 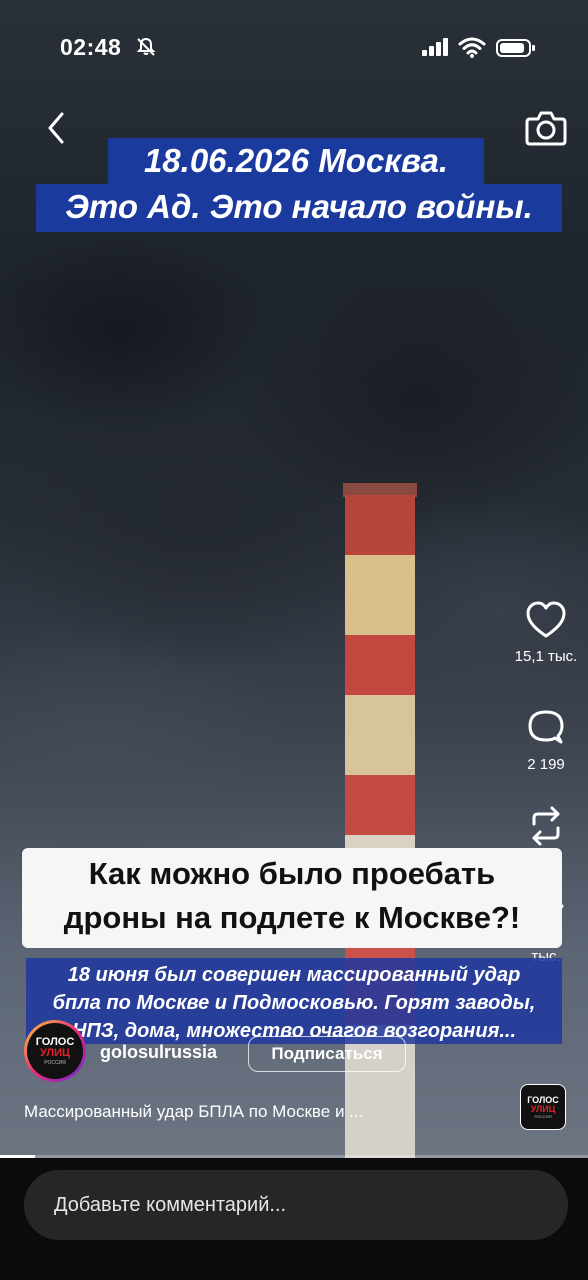 I want to click on comment-input, so click(x=296, y=1205).